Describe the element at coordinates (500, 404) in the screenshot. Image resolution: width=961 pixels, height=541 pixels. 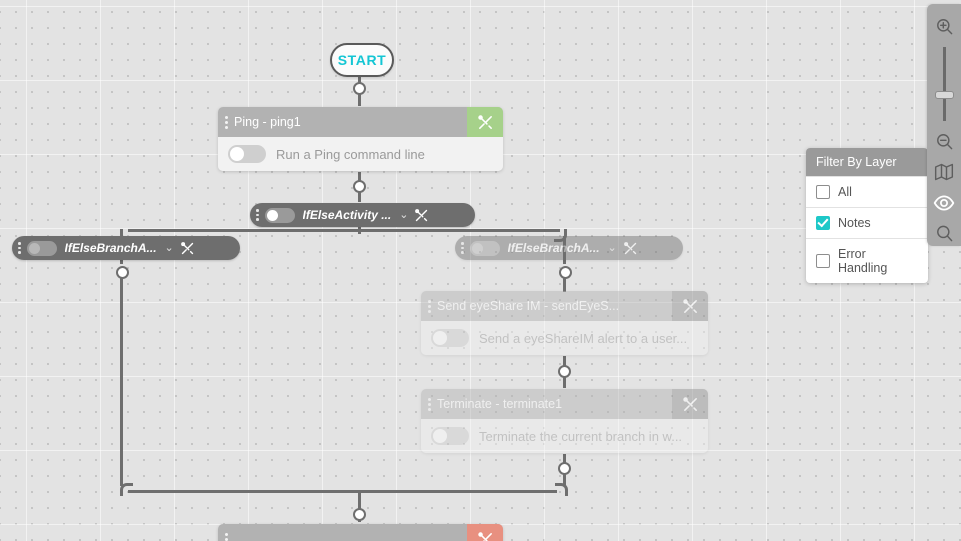
I see `card-title: Terminate - terminate1` at that location.